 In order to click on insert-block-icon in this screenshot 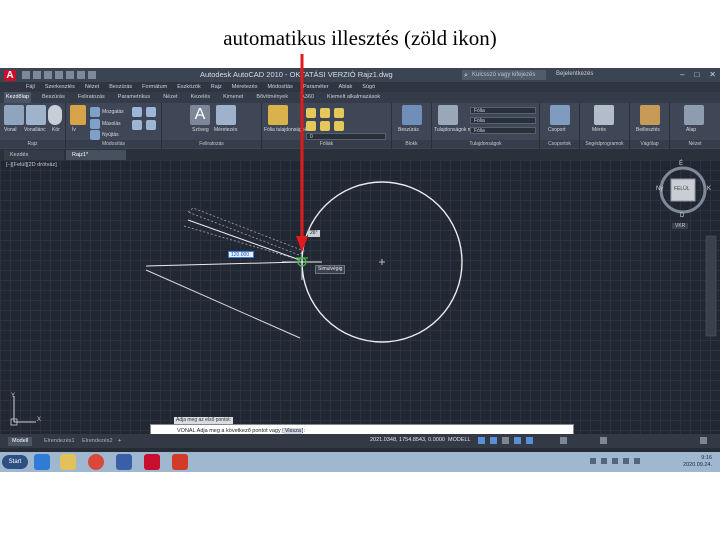, I will do `click(412, 115)`.